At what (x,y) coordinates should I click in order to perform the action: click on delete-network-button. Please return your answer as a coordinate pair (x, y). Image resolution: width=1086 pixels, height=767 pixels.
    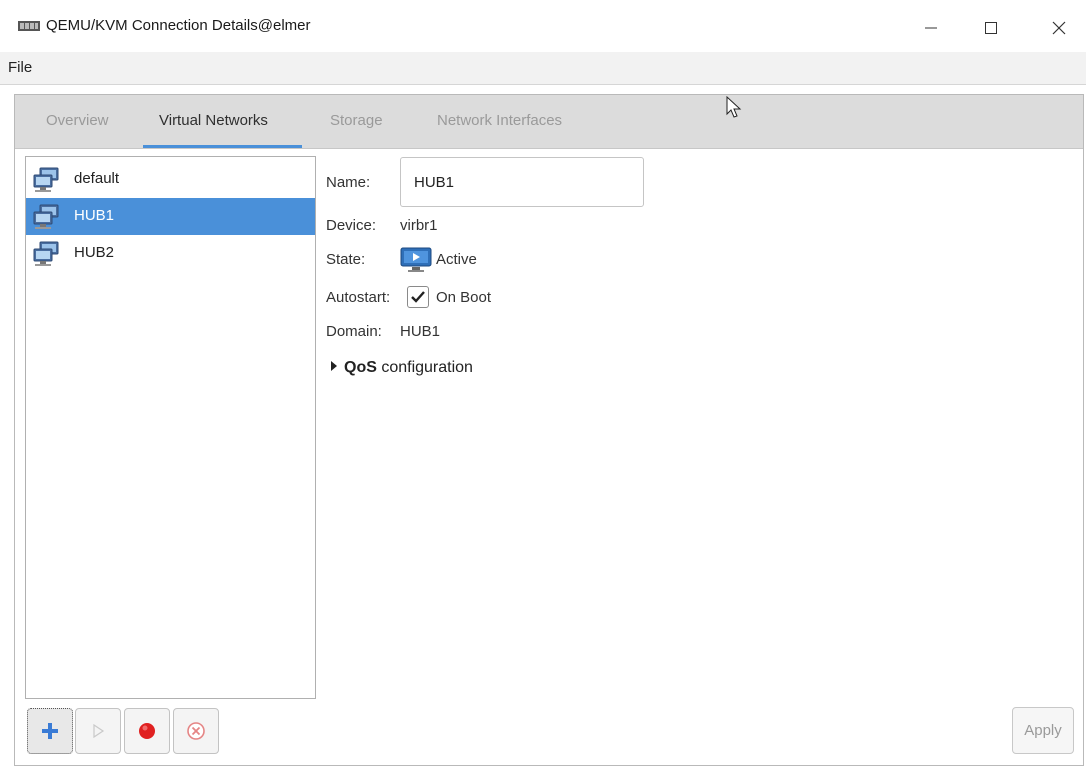
    Looking at the image, I should click on (196, 731).